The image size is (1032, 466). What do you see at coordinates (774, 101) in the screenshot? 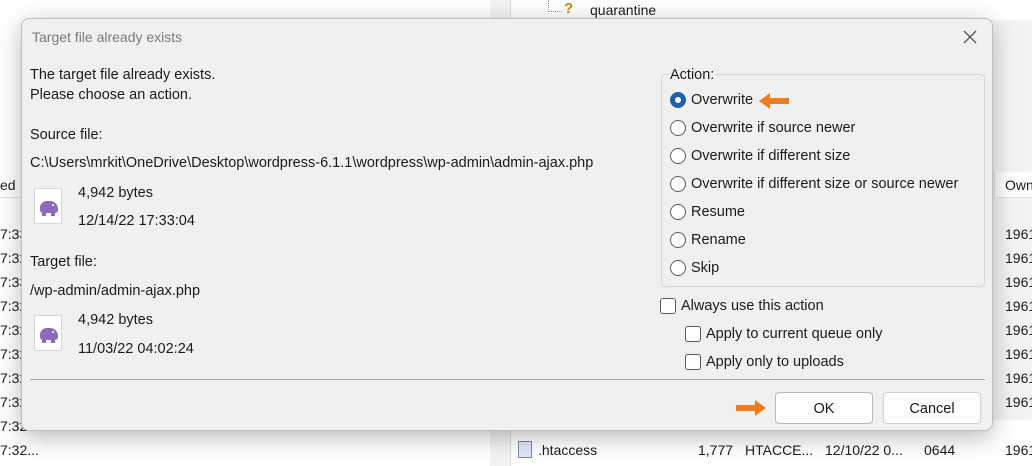
I see `orange-arrow-left-icon` at bounding box center [774, 101].